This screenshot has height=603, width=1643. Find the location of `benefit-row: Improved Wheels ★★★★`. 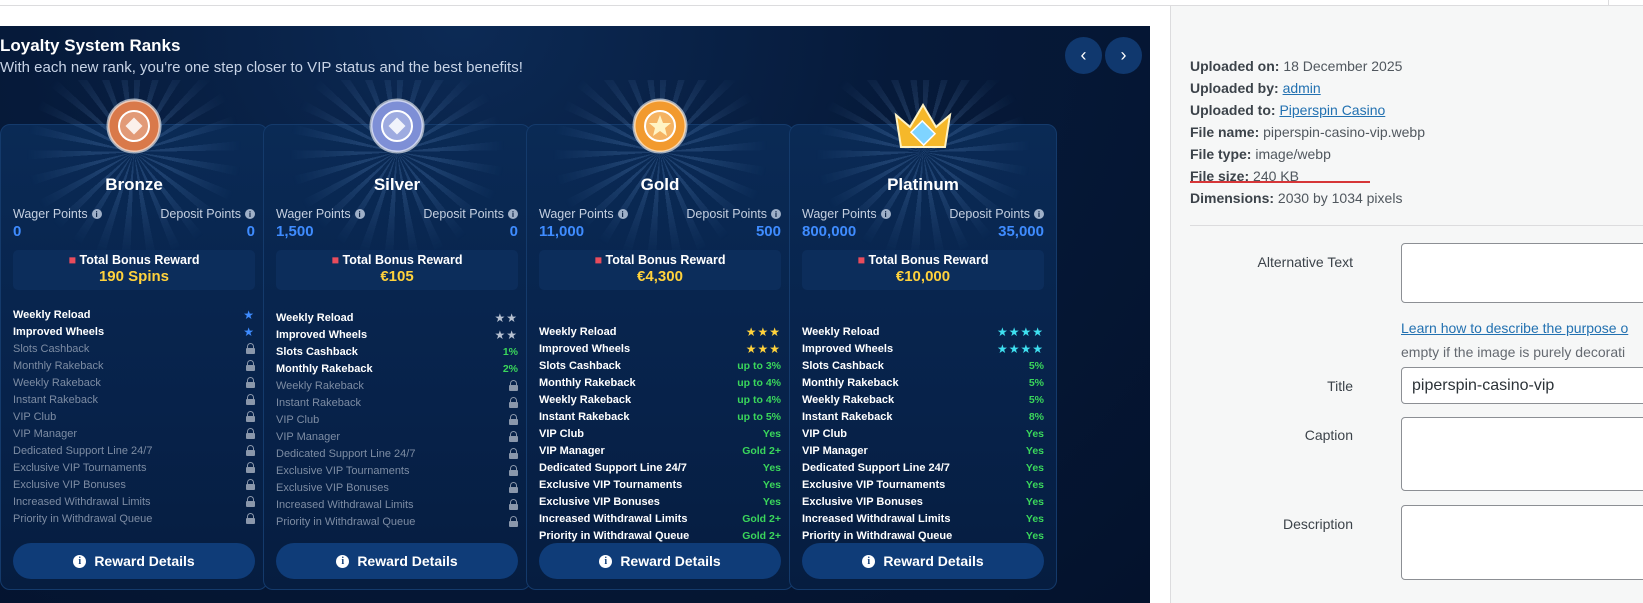

benefit-row: Improved Wheels ★★★★ is located at coordinates (923, 348).